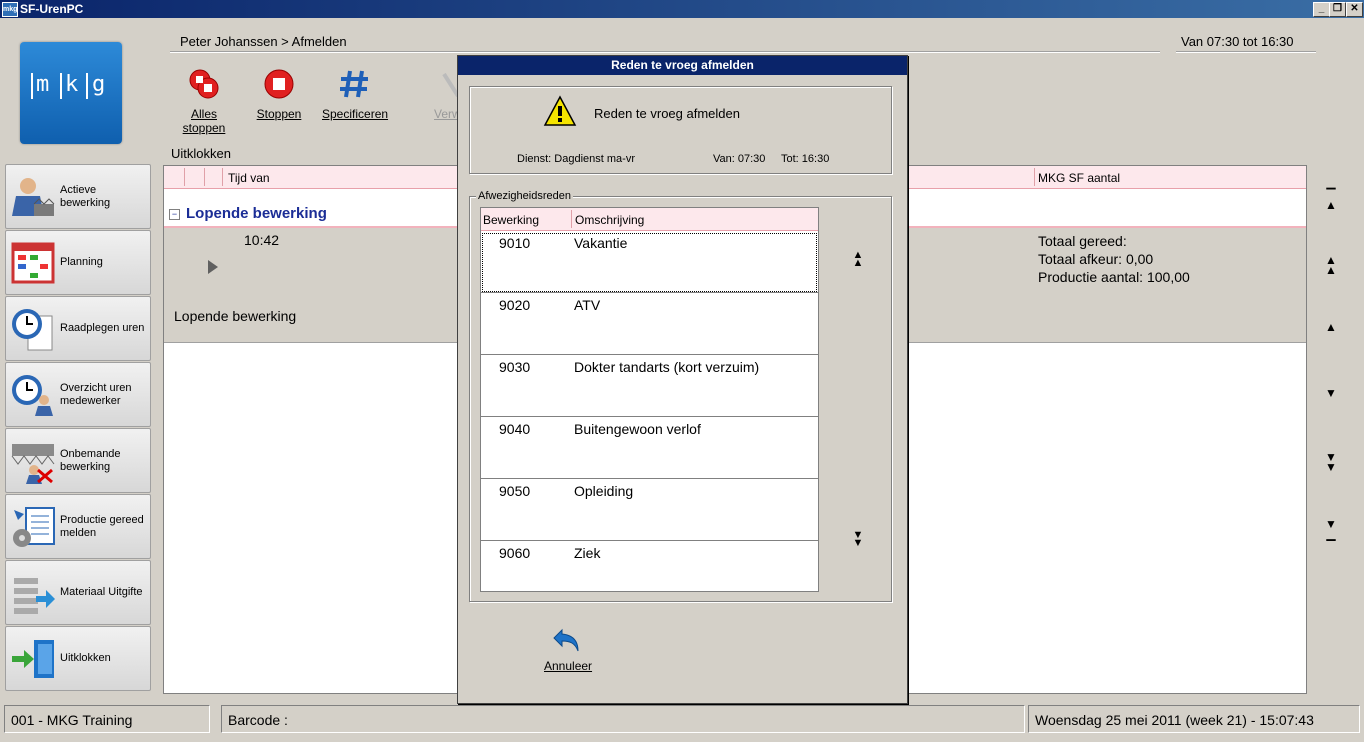 The height and width of the screenshot is (742, 1364). What do you see at coordinates (649, 262) in the screenshot?
I see `list-item: 9010 Vakantie` at bounding box center [649, 262].